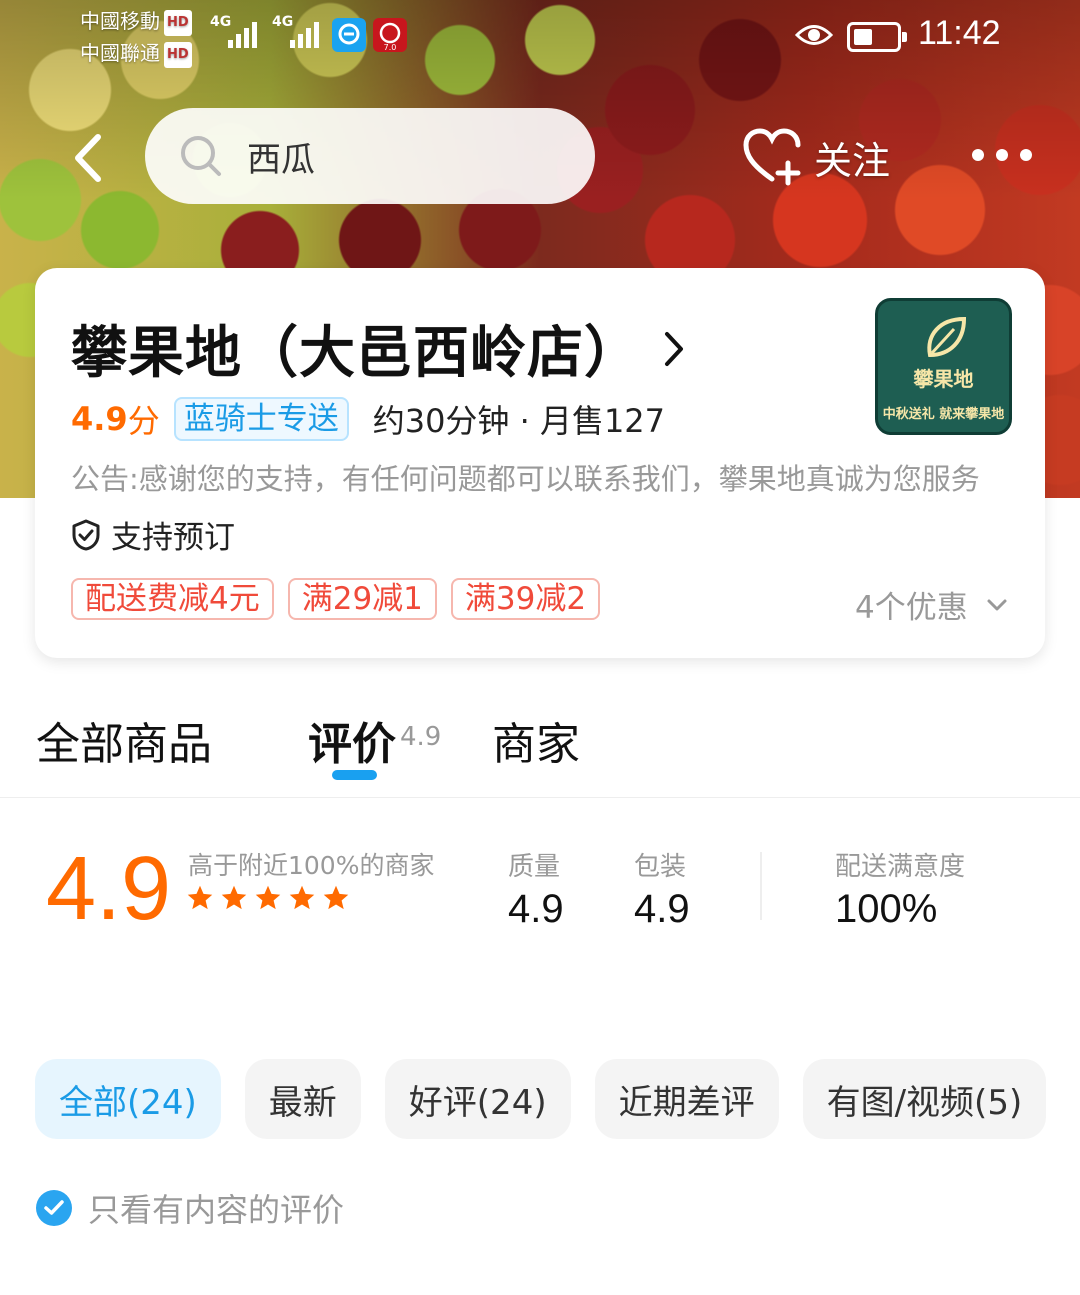 This screenshot has height=1295, width=1080. I want to click on tab-reviews-label: 评价, so click(352, 744).